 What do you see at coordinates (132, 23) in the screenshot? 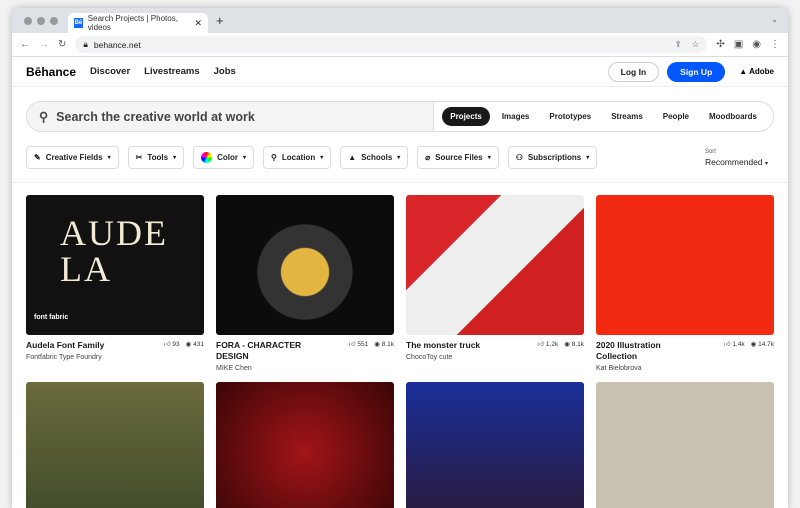
I see `tab-title: Search Projects | Photos, videos` at bounding box center [132, 23].